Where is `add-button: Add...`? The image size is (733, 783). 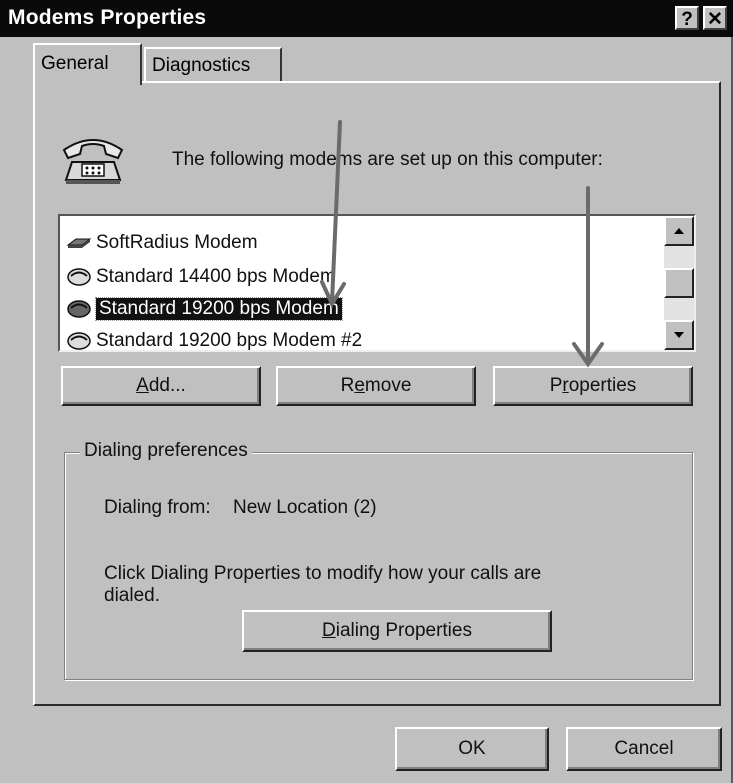
add-button: Add... is located at coordinates (161, 386).